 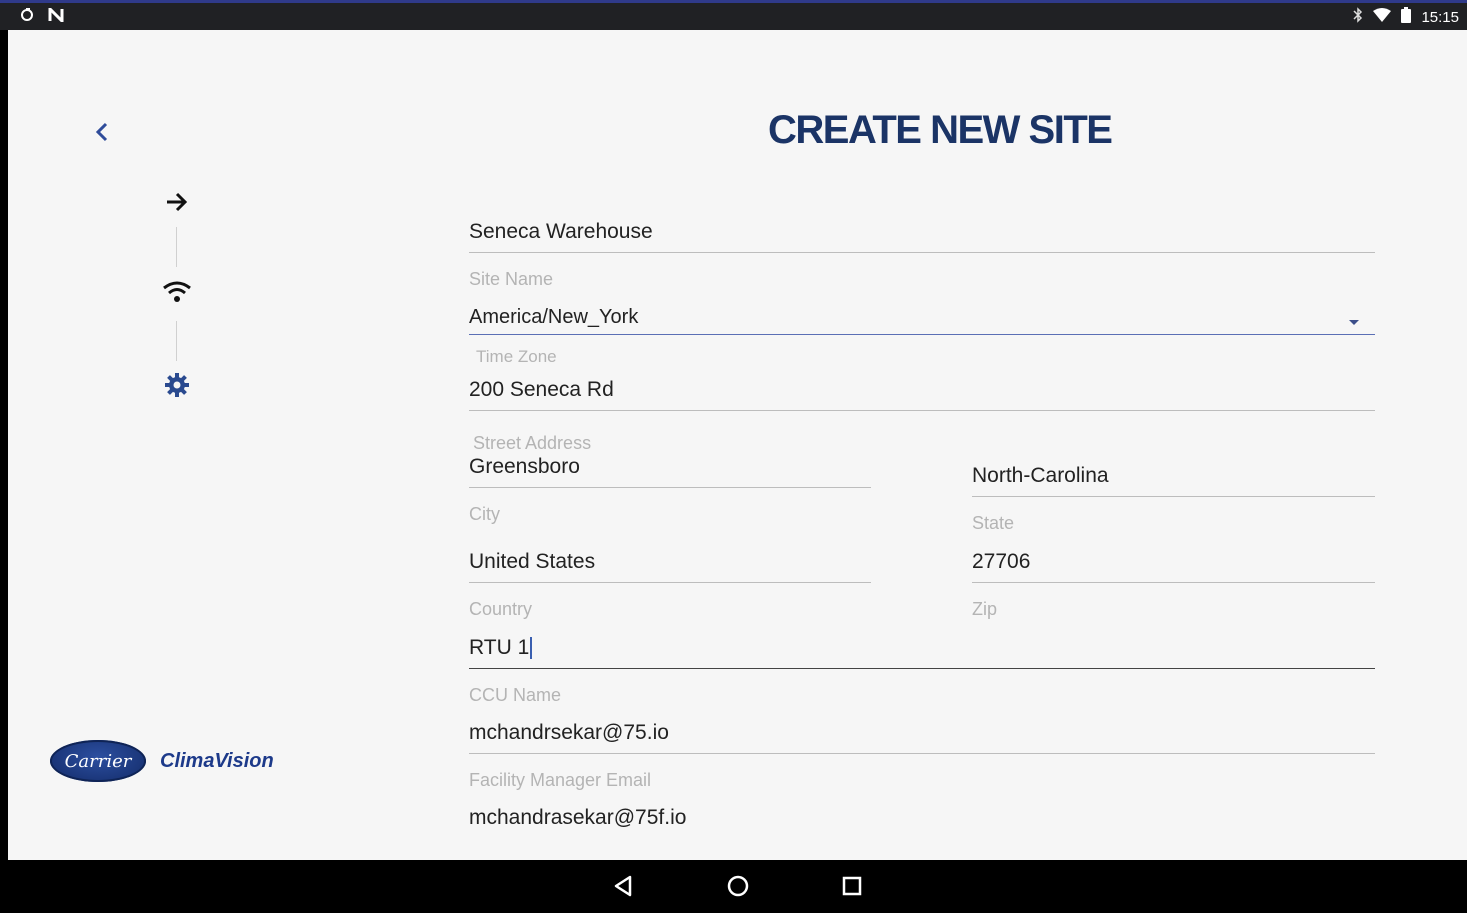 I want to click on battery-icon, so click(x=1406, y=17).